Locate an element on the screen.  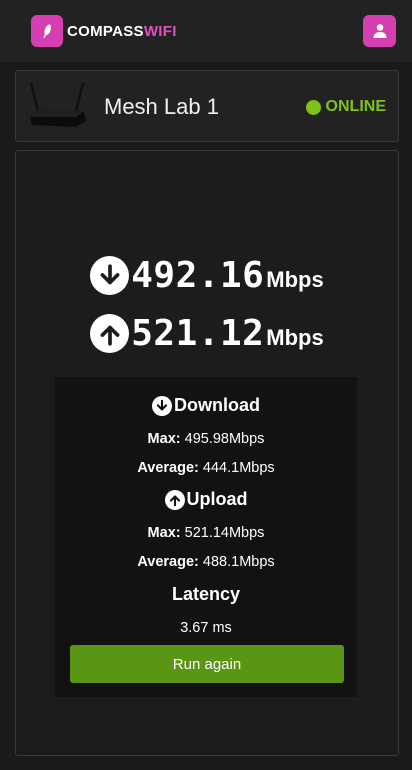
upload-speed-row: 521.12 Mbps is located at coordinates (207, 333).